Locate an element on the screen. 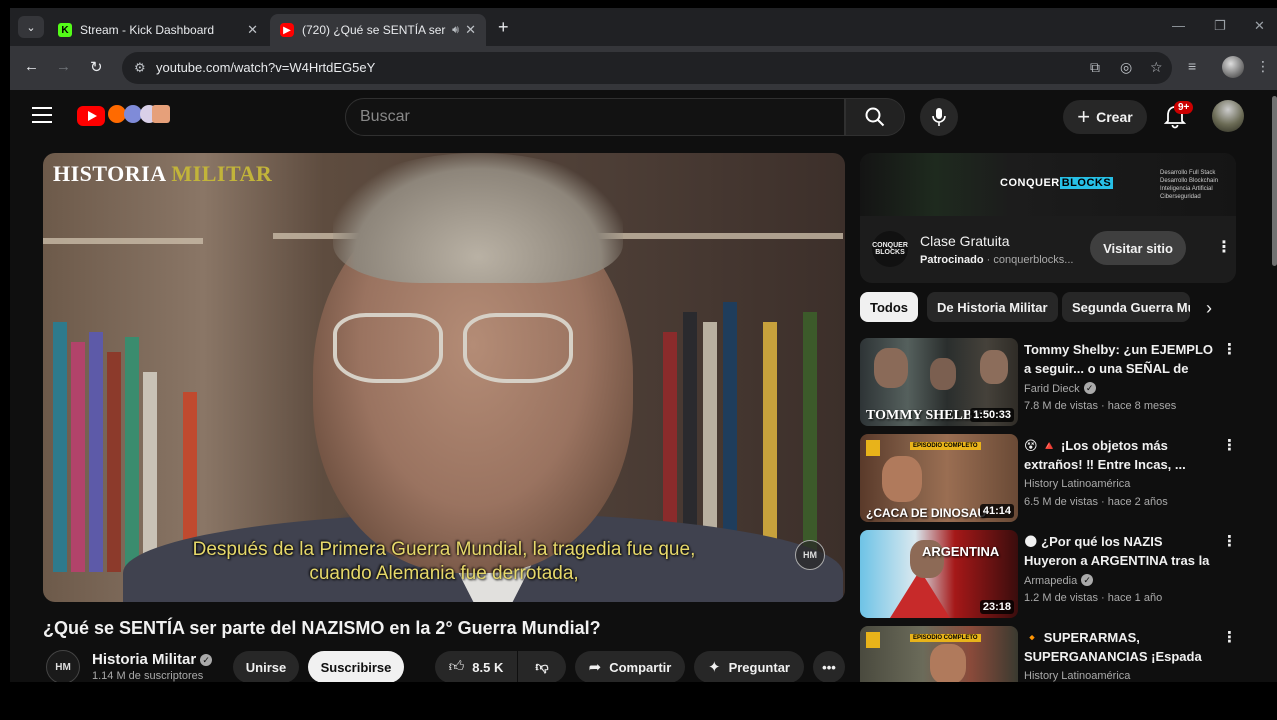 The width and height of the screenshot is (1277, 720). ad-more-icon: ⋮ is located at coordinates (1224, 247).